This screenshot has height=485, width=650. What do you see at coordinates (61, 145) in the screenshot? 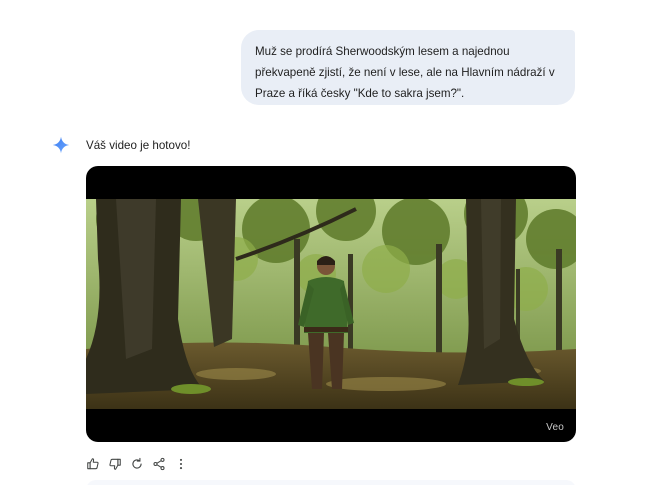
I see `sparkle-icon` at bounding box center [61, 145].